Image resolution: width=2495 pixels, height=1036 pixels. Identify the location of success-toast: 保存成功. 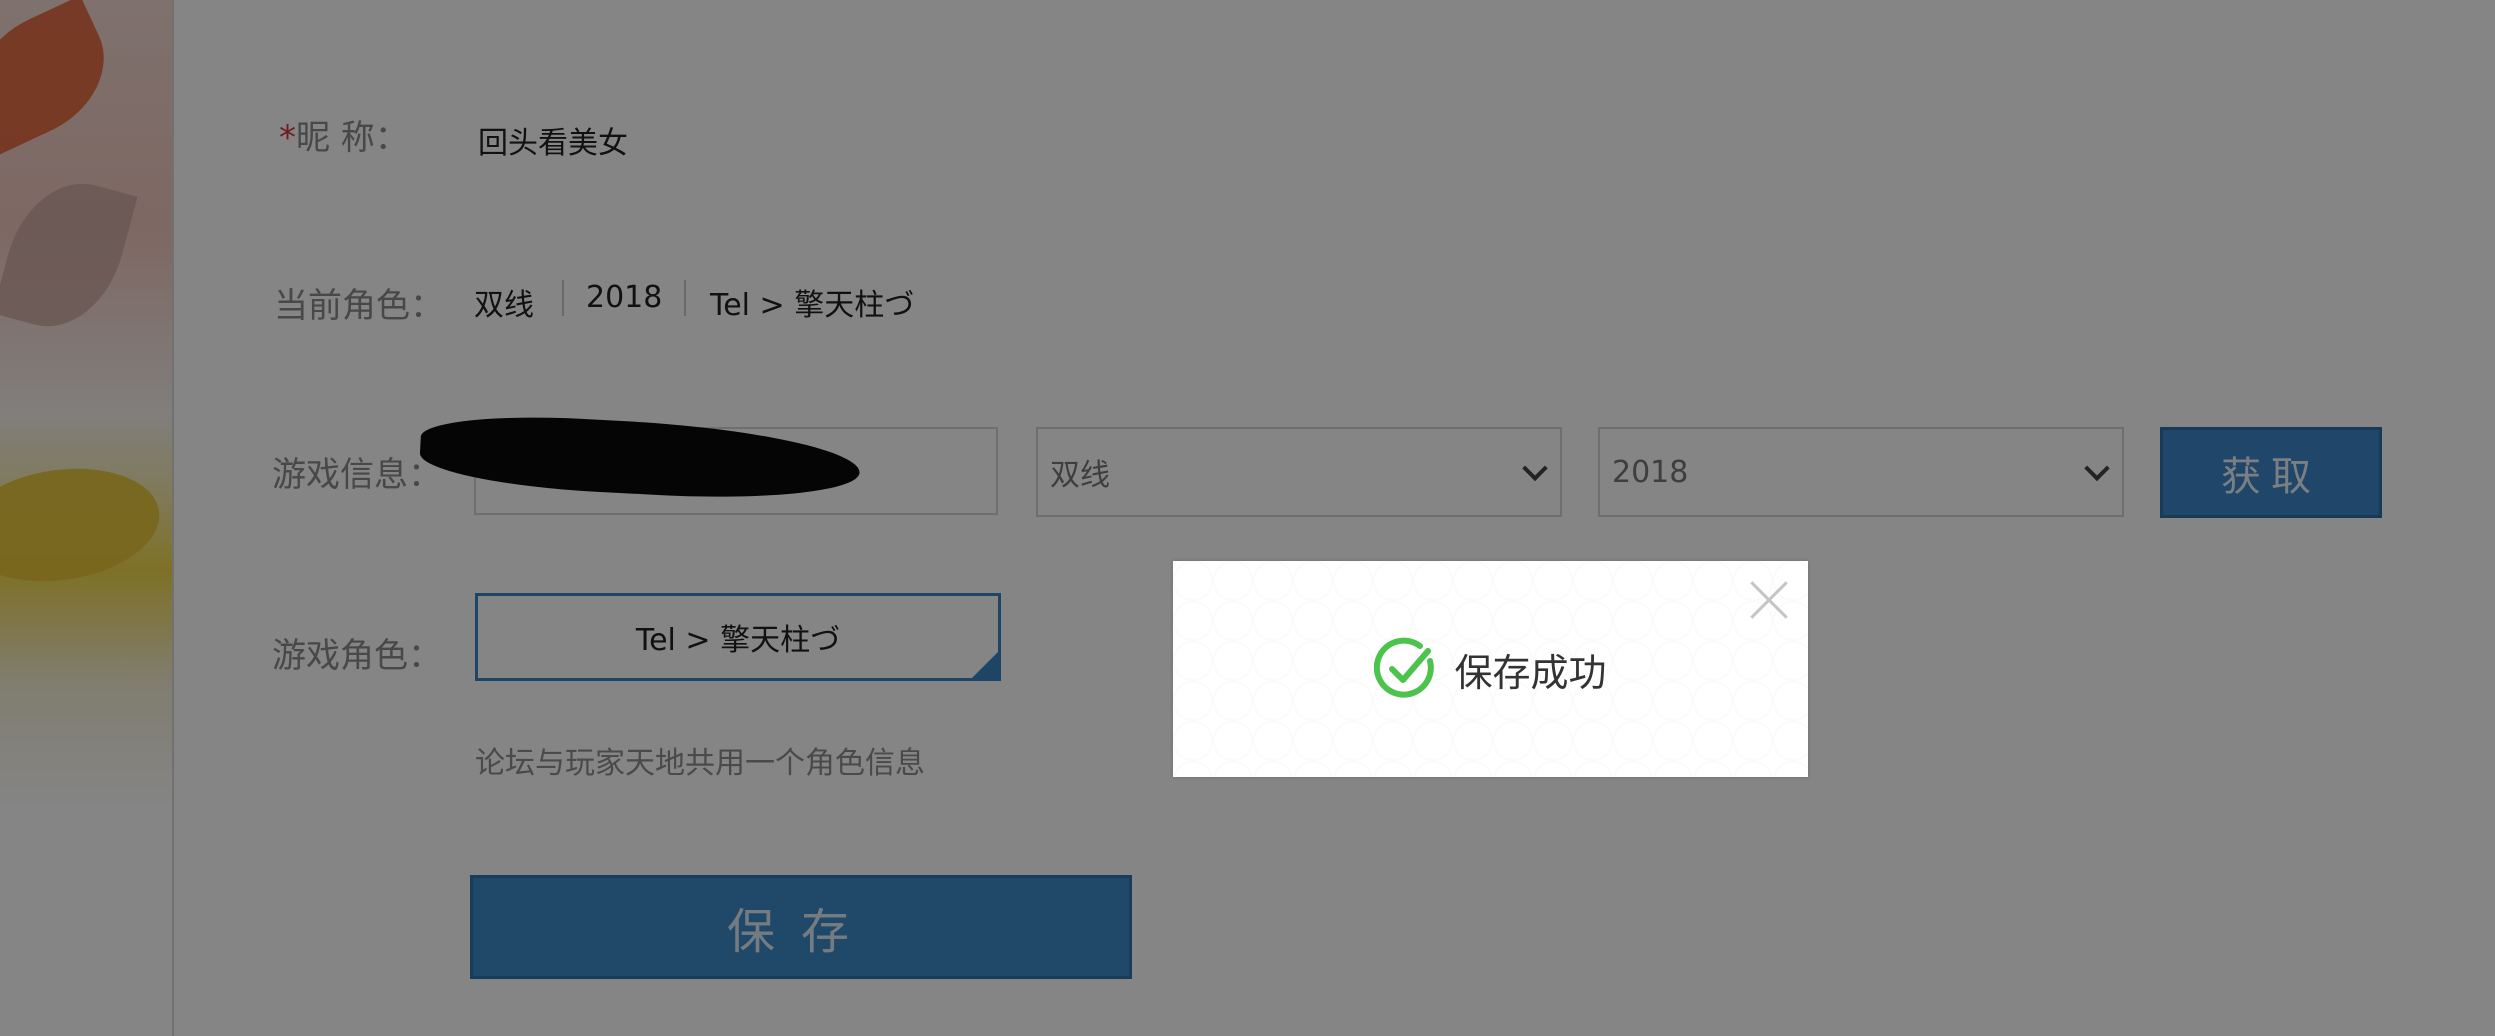
(1490, 669).